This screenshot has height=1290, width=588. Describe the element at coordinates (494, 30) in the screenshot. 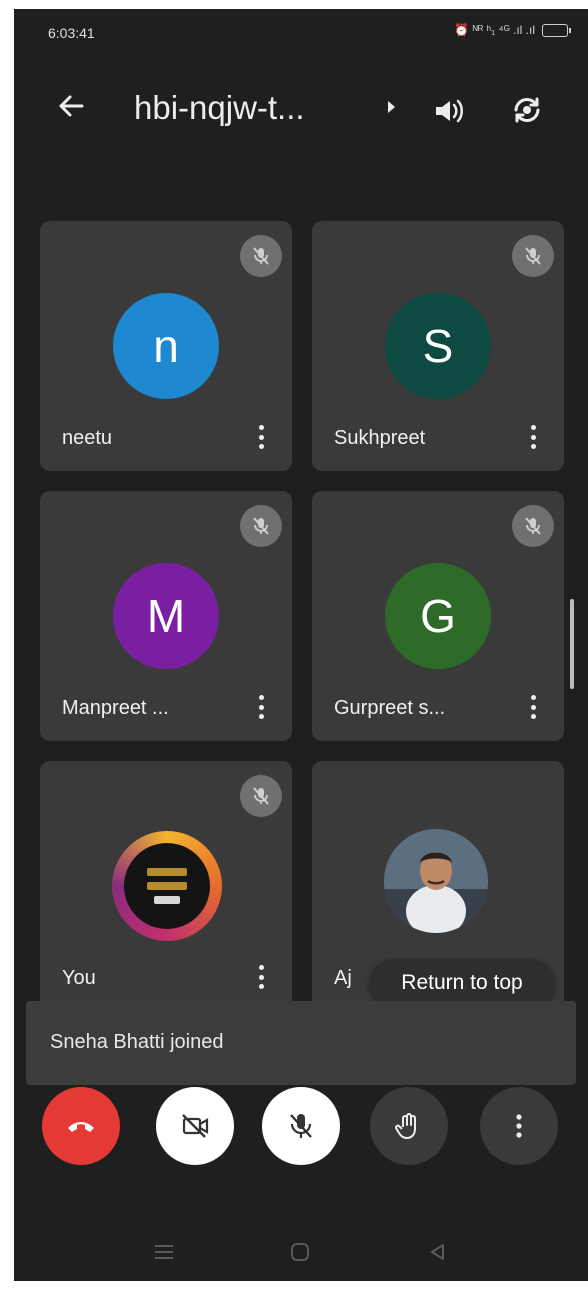

I see `status-indicator-text: ⏰ ᴺᴿ ʰ₁ ⁴ᴳ .ıl .ıl` at that location.